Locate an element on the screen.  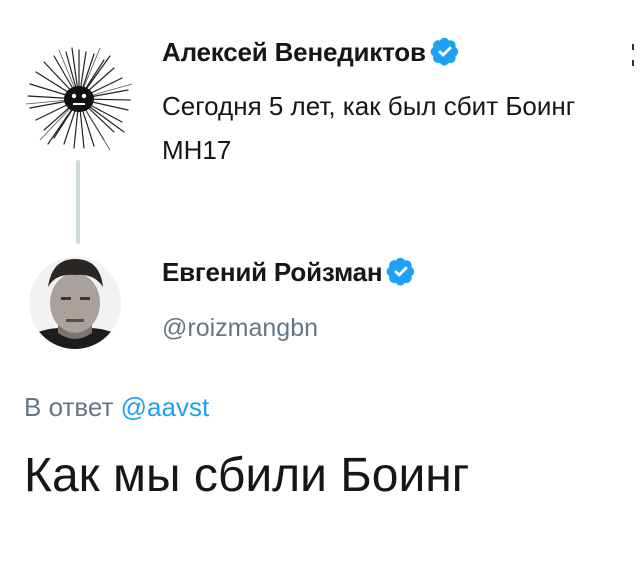
author-name-row: Евгений Ройзман is located at coordinates (289, 272).